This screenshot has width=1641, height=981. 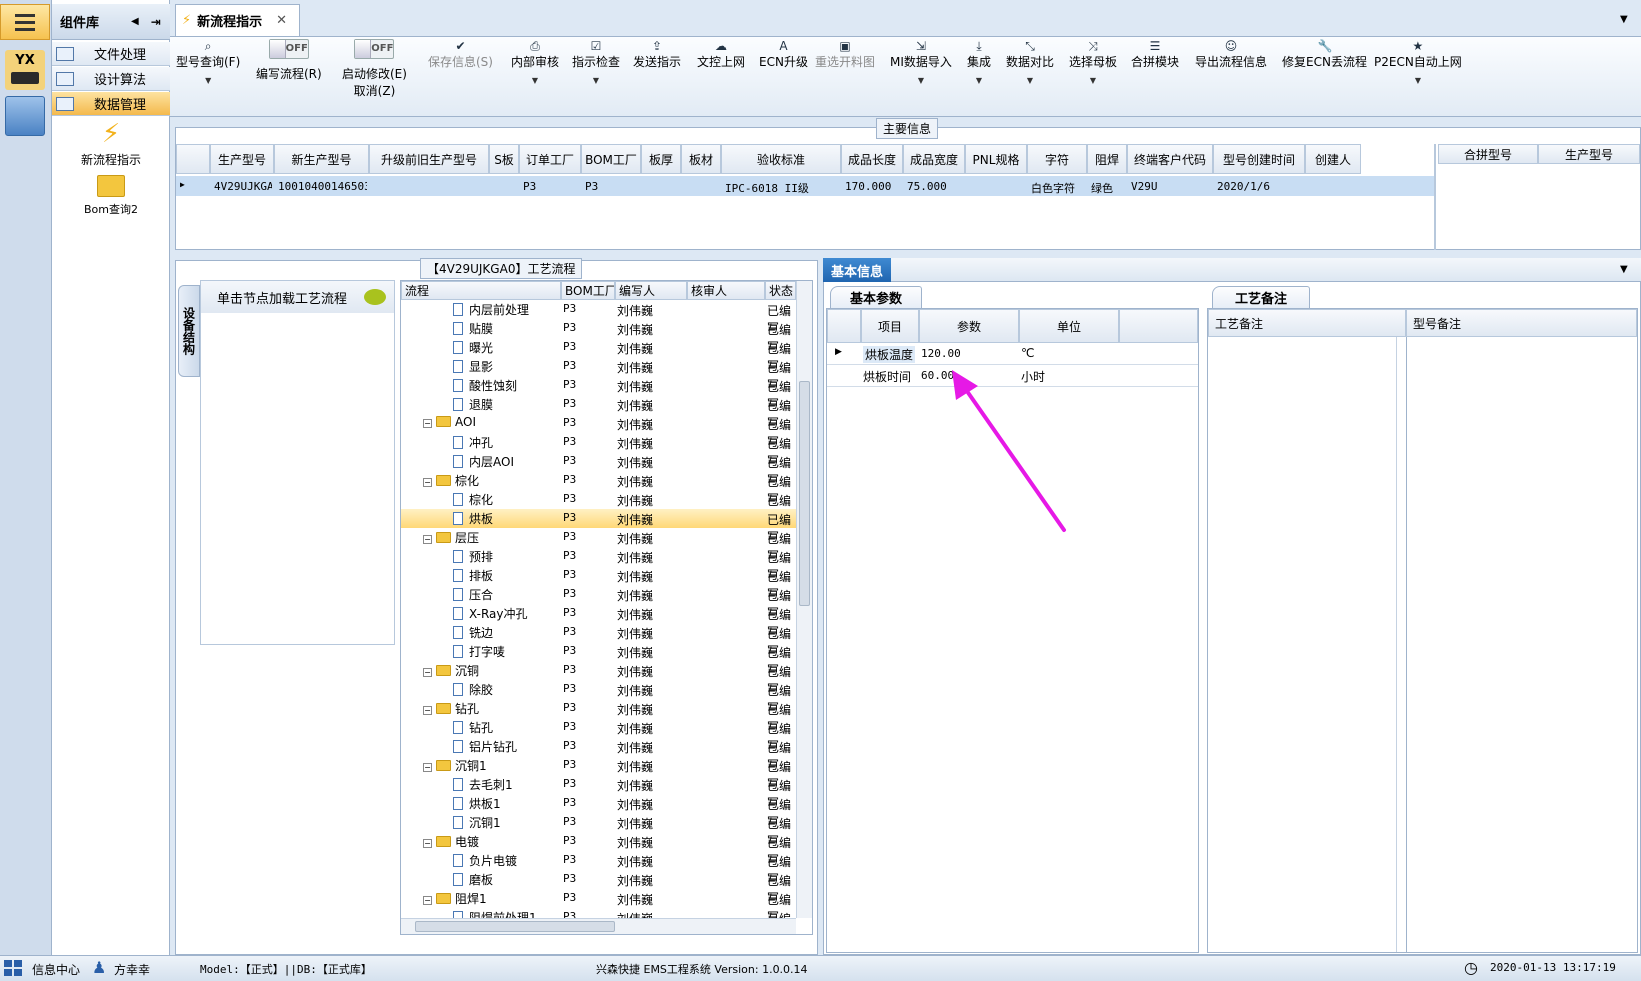 What do you see at coordinates (857, 270) in the screenshot?
I see `tab-basic-info: 基本信息` at bounding box center [857, 270].